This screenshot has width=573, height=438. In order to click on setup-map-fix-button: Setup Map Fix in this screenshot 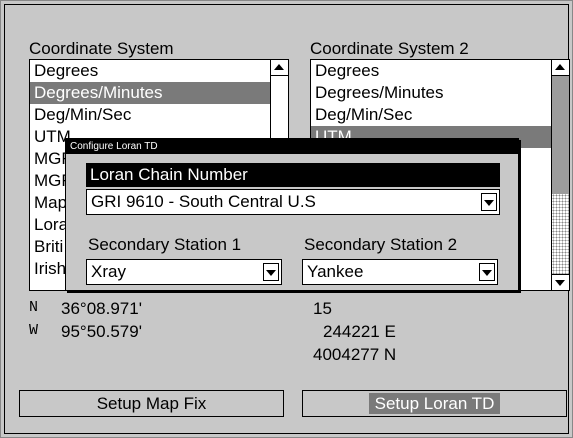, I will do `click(151, 403)`.